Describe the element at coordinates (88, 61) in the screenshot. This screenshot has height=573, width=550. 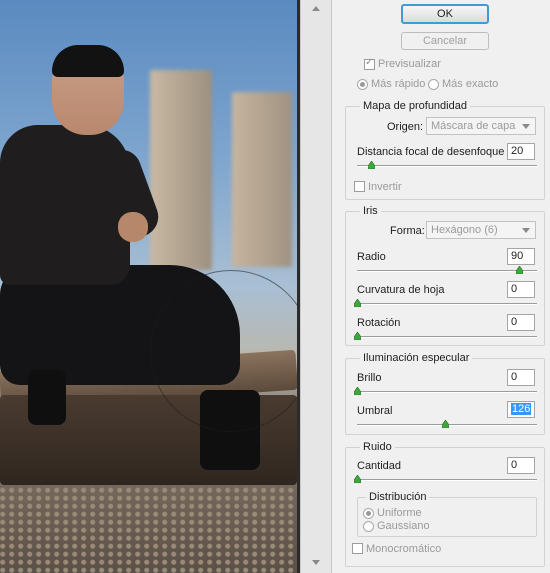
I see `person-hair` at that location.